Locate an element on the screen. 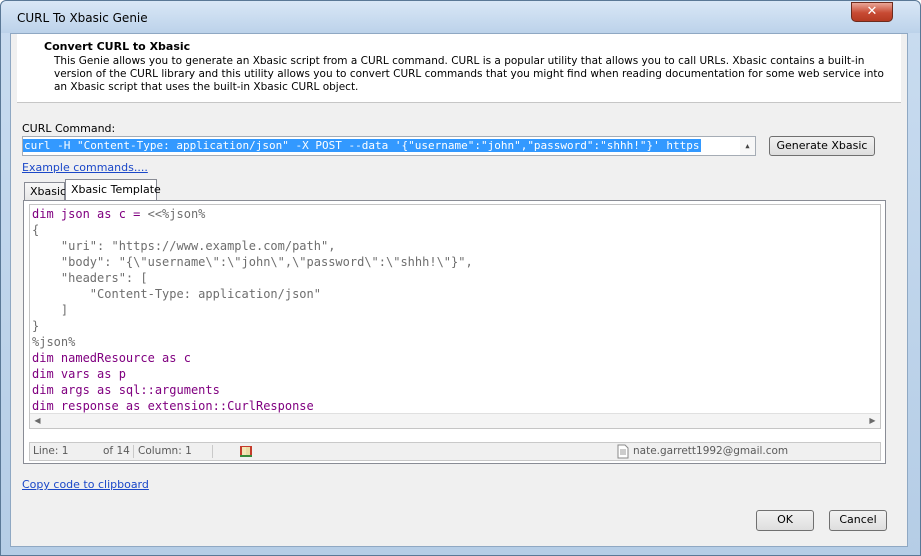 This screenshot has height=556, width=921. close-icon: ✕ is located at coordinates (872, 11).